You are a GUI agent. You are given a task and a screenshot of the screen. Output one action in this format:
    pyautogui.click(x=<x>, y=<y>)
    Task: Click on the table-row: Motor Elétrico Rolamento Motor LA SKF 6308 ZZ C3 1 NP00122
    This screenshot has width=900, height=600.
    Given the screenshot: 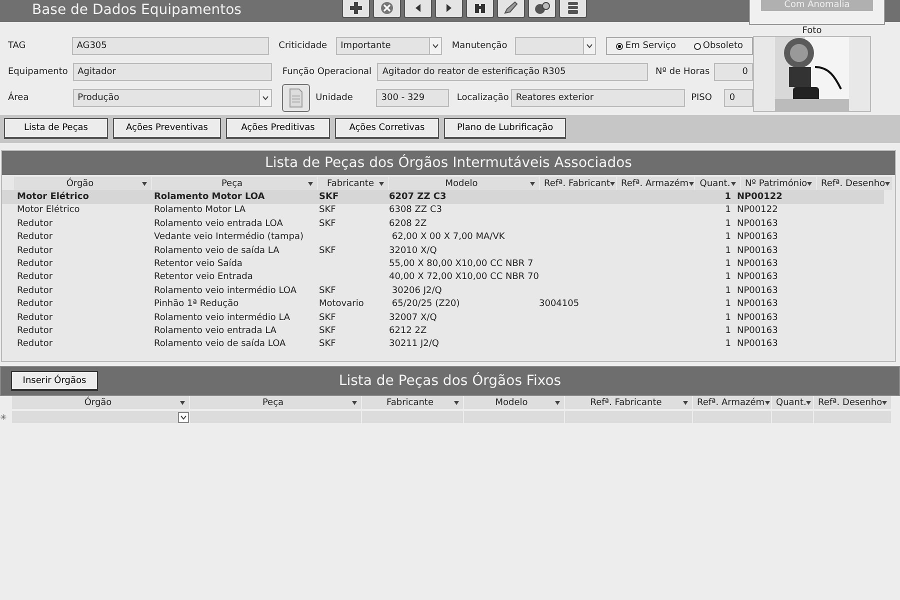 What is the action you would take?
    pyautogui.click(x=448, y=211)
    